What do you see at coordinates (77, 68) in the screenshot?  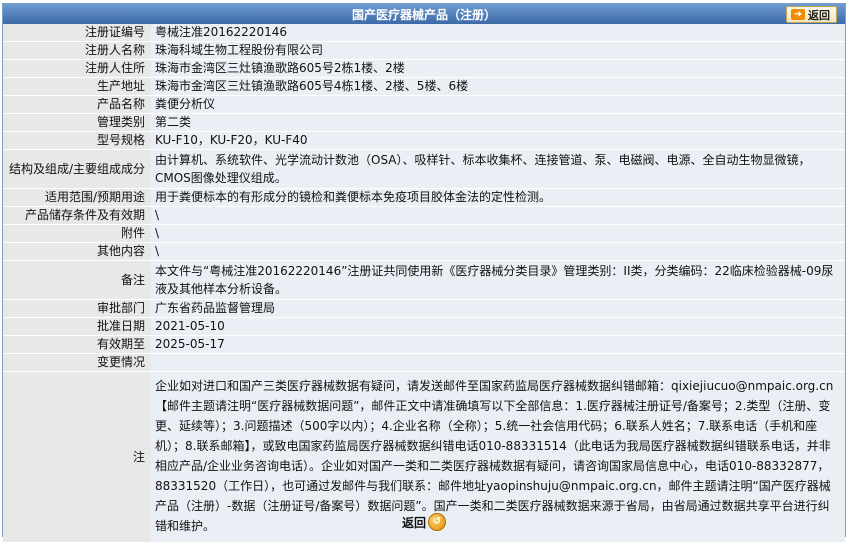 I see `field-label: 注册人住所` at bounding box center [77, 68].